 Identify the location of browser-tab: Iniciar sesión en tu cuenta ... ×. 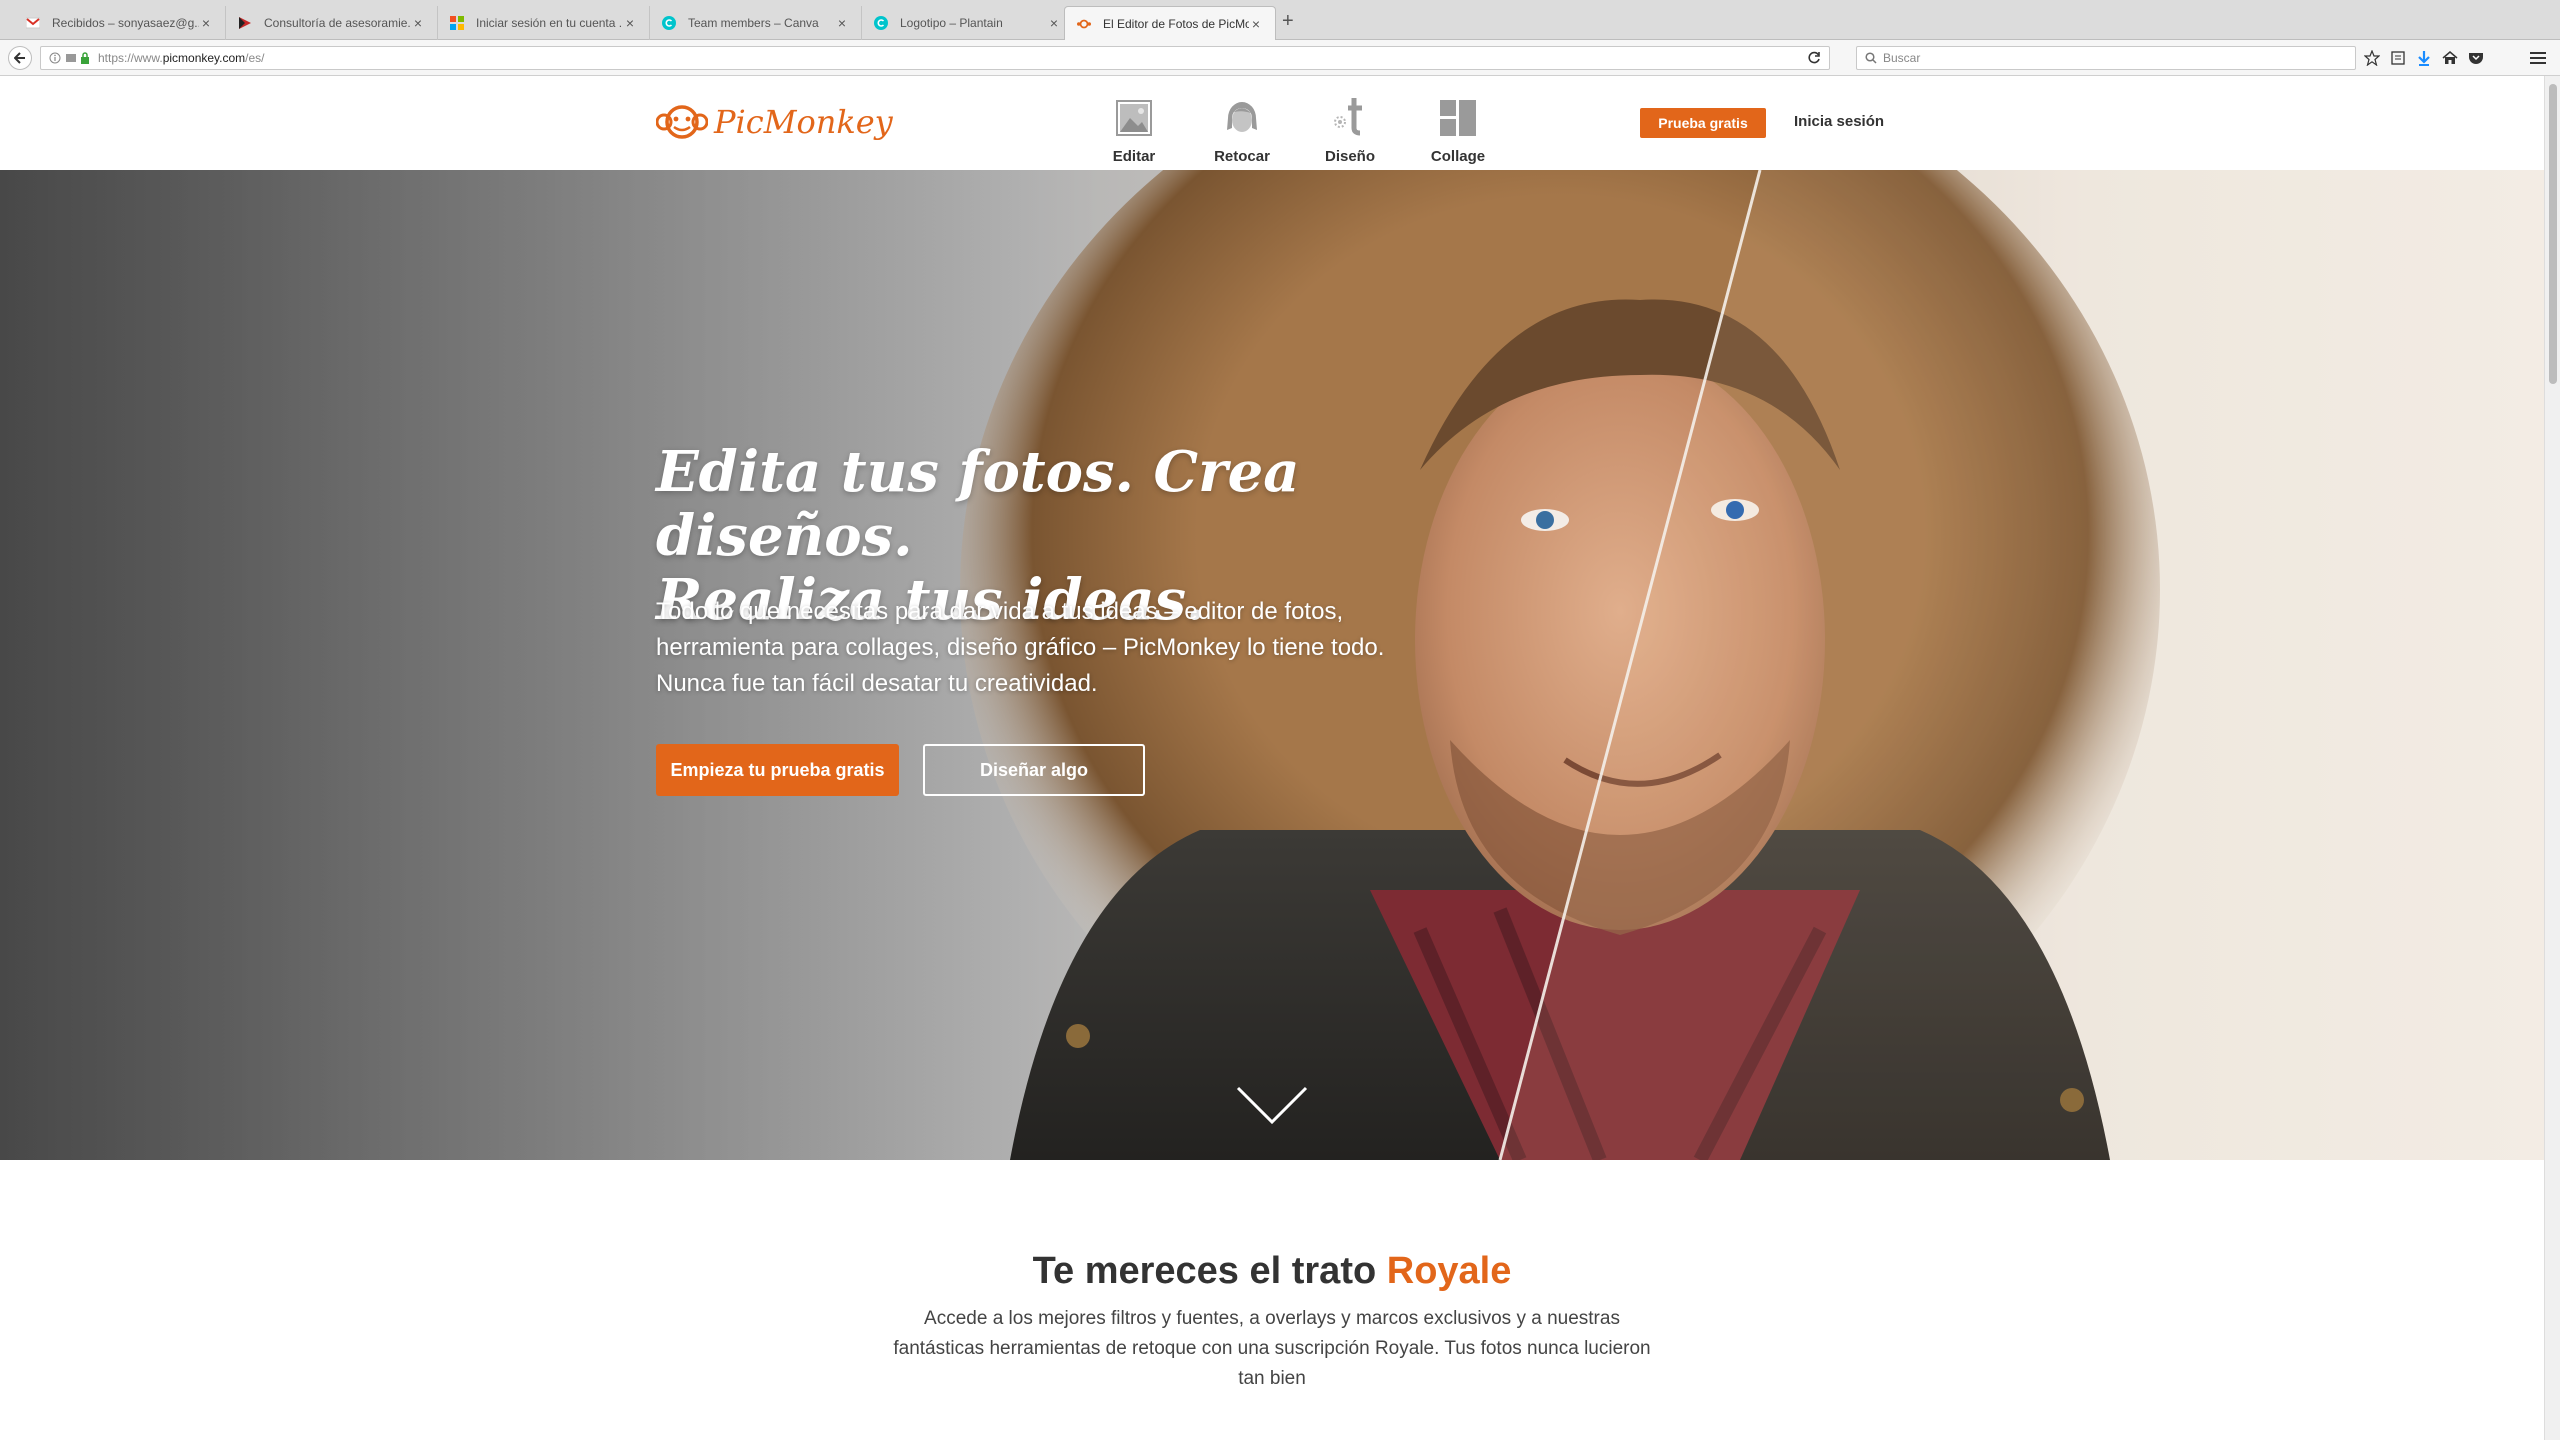
(544, 23).